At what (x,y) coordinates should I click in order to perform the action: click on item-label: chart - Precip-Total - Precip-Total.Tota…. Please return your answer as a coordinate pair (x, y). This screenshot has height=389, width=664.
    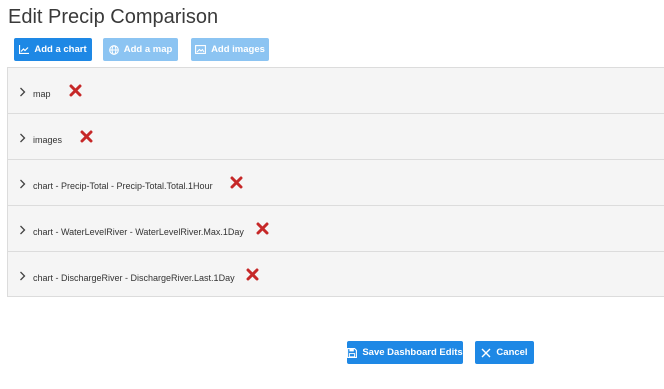
    Looking at the image, I should click on (123, 186).